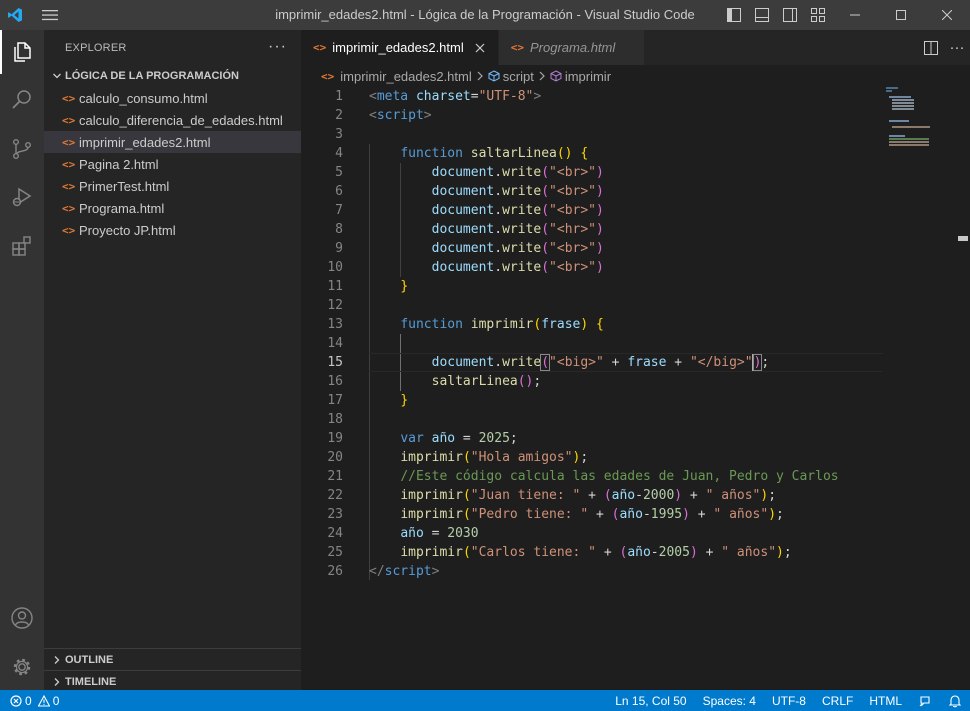 The width and height of the screenshot is (970, 711). What do you see at coordinates (588, 76) in the screenshot?
I see `breadcrumb-imprimir: imprimir` at bounding box center [588, 76].